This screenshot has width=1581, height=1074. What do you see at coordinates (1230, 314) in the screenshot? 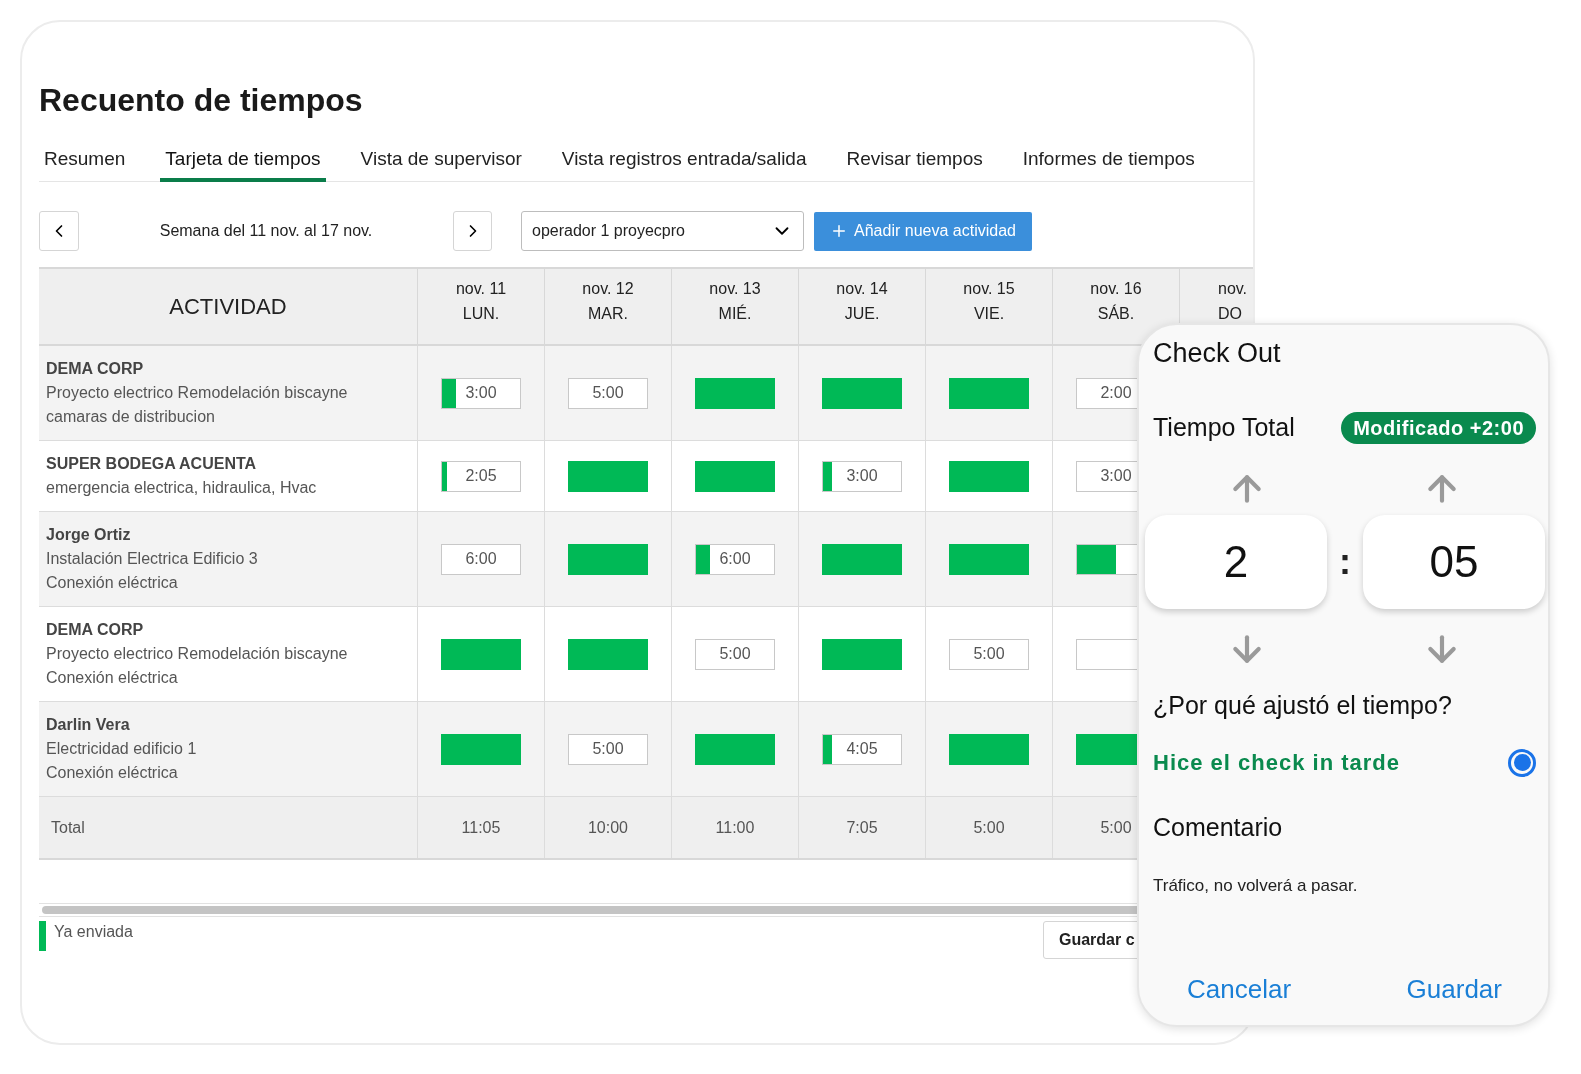
I see `day-name: DO` at bounding box center [1230, 314].